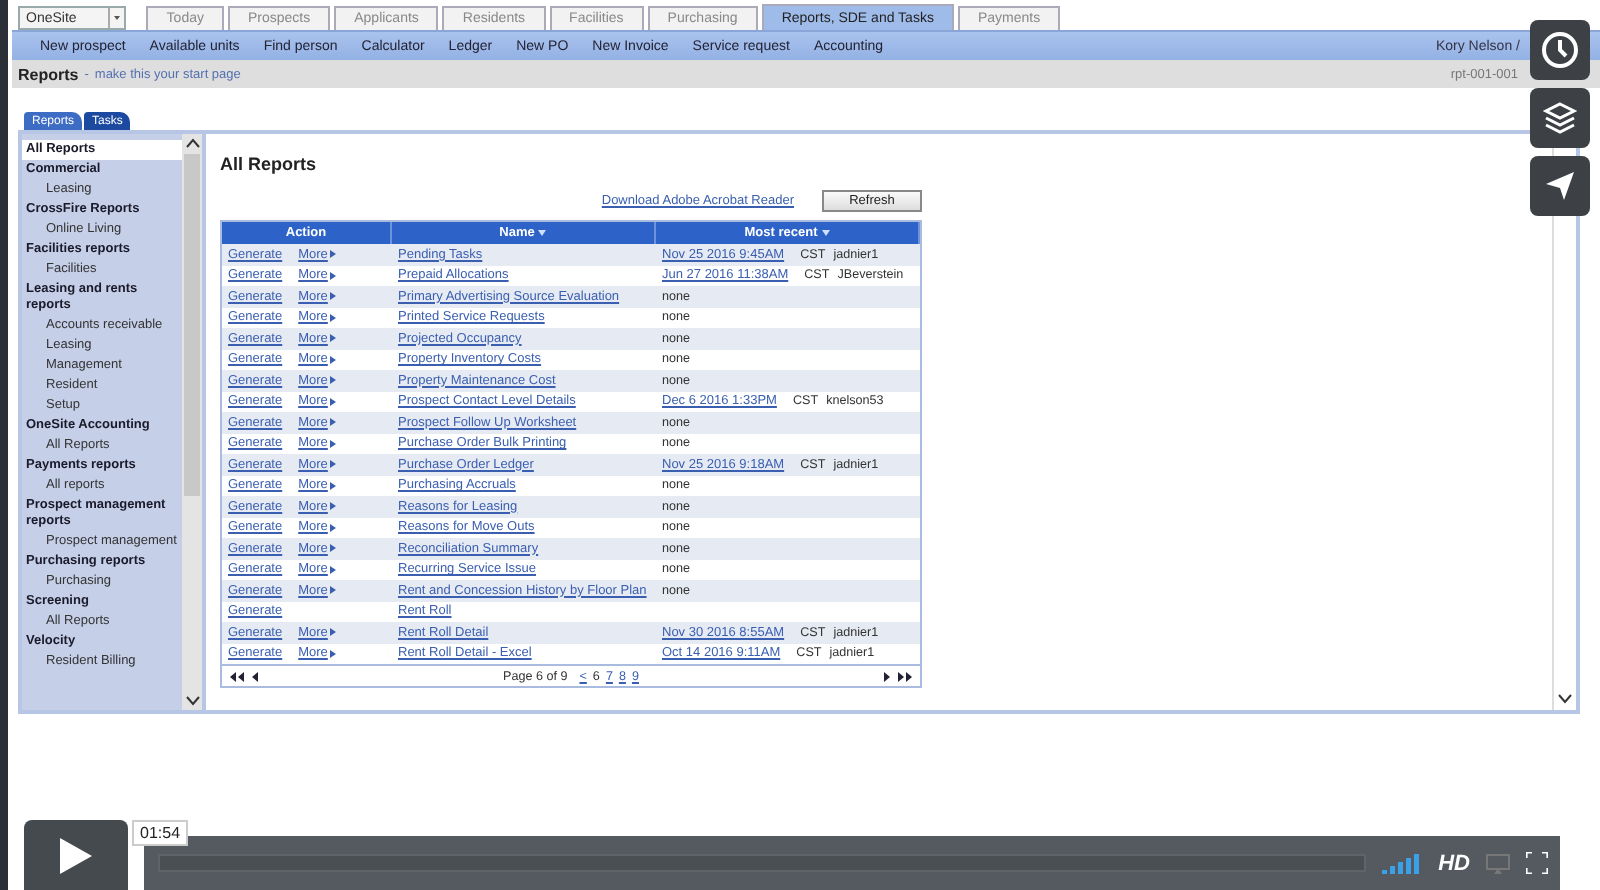 This screenshot has width=1600, height=890. What do you see at coordinates (192, 422) in the screenshot?
I see `scrollbar` at bounding box center [192, 422].